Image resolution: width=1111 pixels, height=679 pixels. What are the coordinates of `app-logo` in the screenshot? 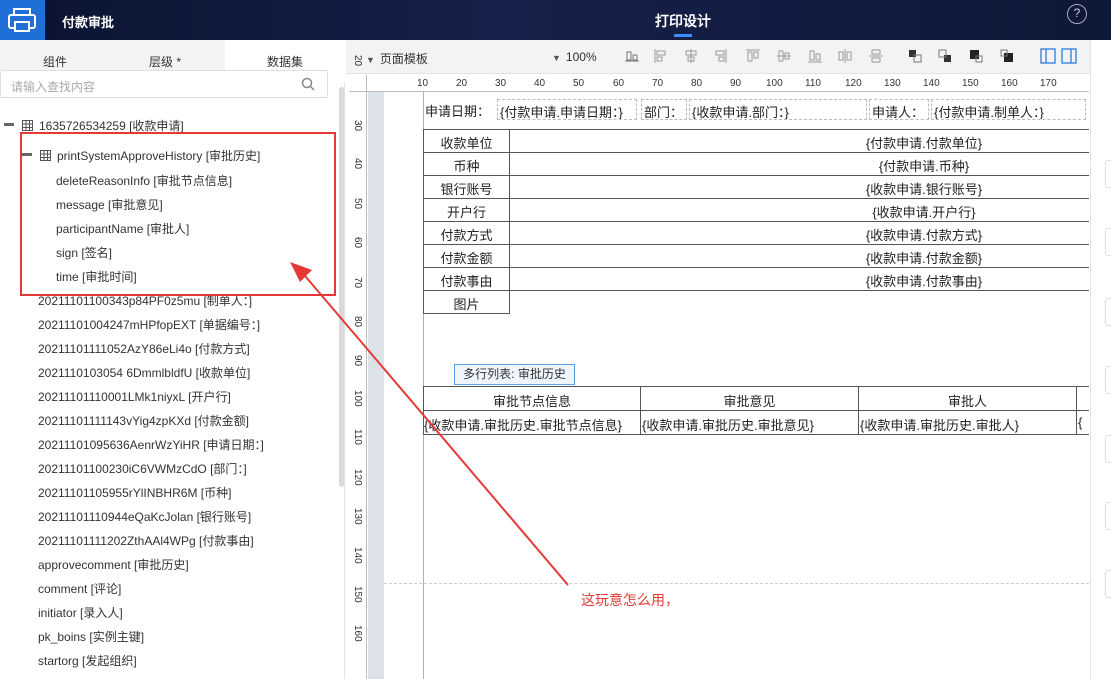 It's located at (22, 20).